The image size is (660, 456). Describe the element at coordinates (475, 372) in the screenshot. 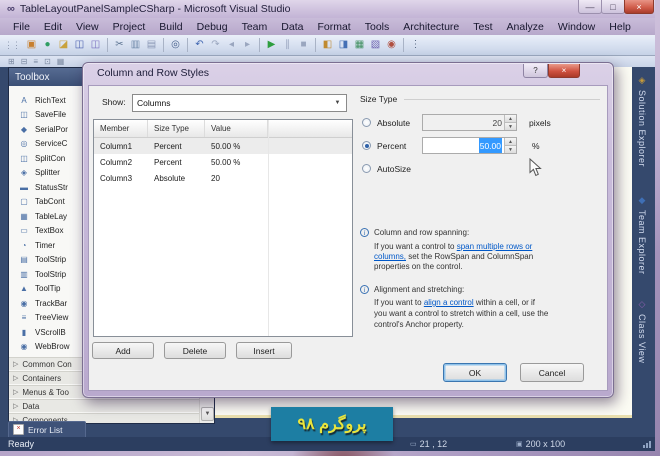

I see `ok-button: OK` at that location.